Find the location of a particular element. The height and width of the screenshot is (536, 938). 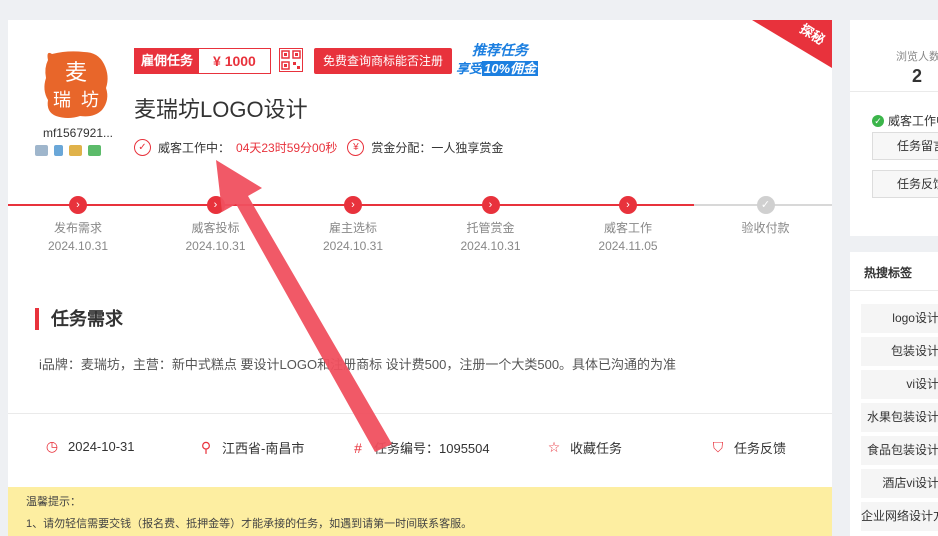

promo-line1: 推荐任务 is located at coordinates (500, 50).